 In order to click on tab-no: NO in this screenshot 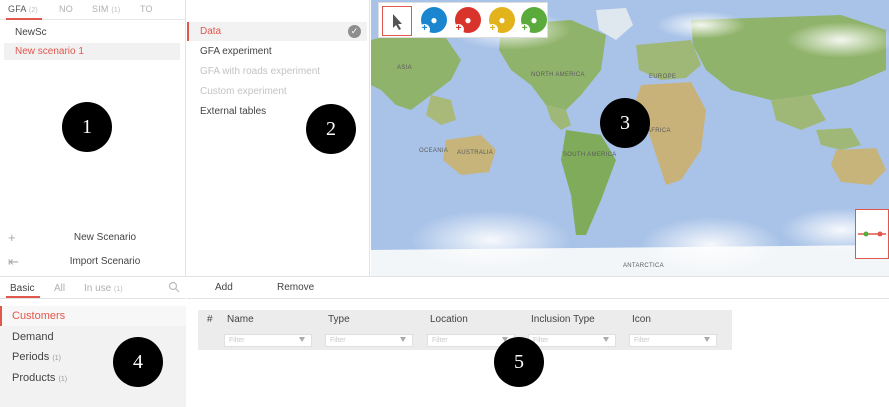, I will do `click(66, 9)`.